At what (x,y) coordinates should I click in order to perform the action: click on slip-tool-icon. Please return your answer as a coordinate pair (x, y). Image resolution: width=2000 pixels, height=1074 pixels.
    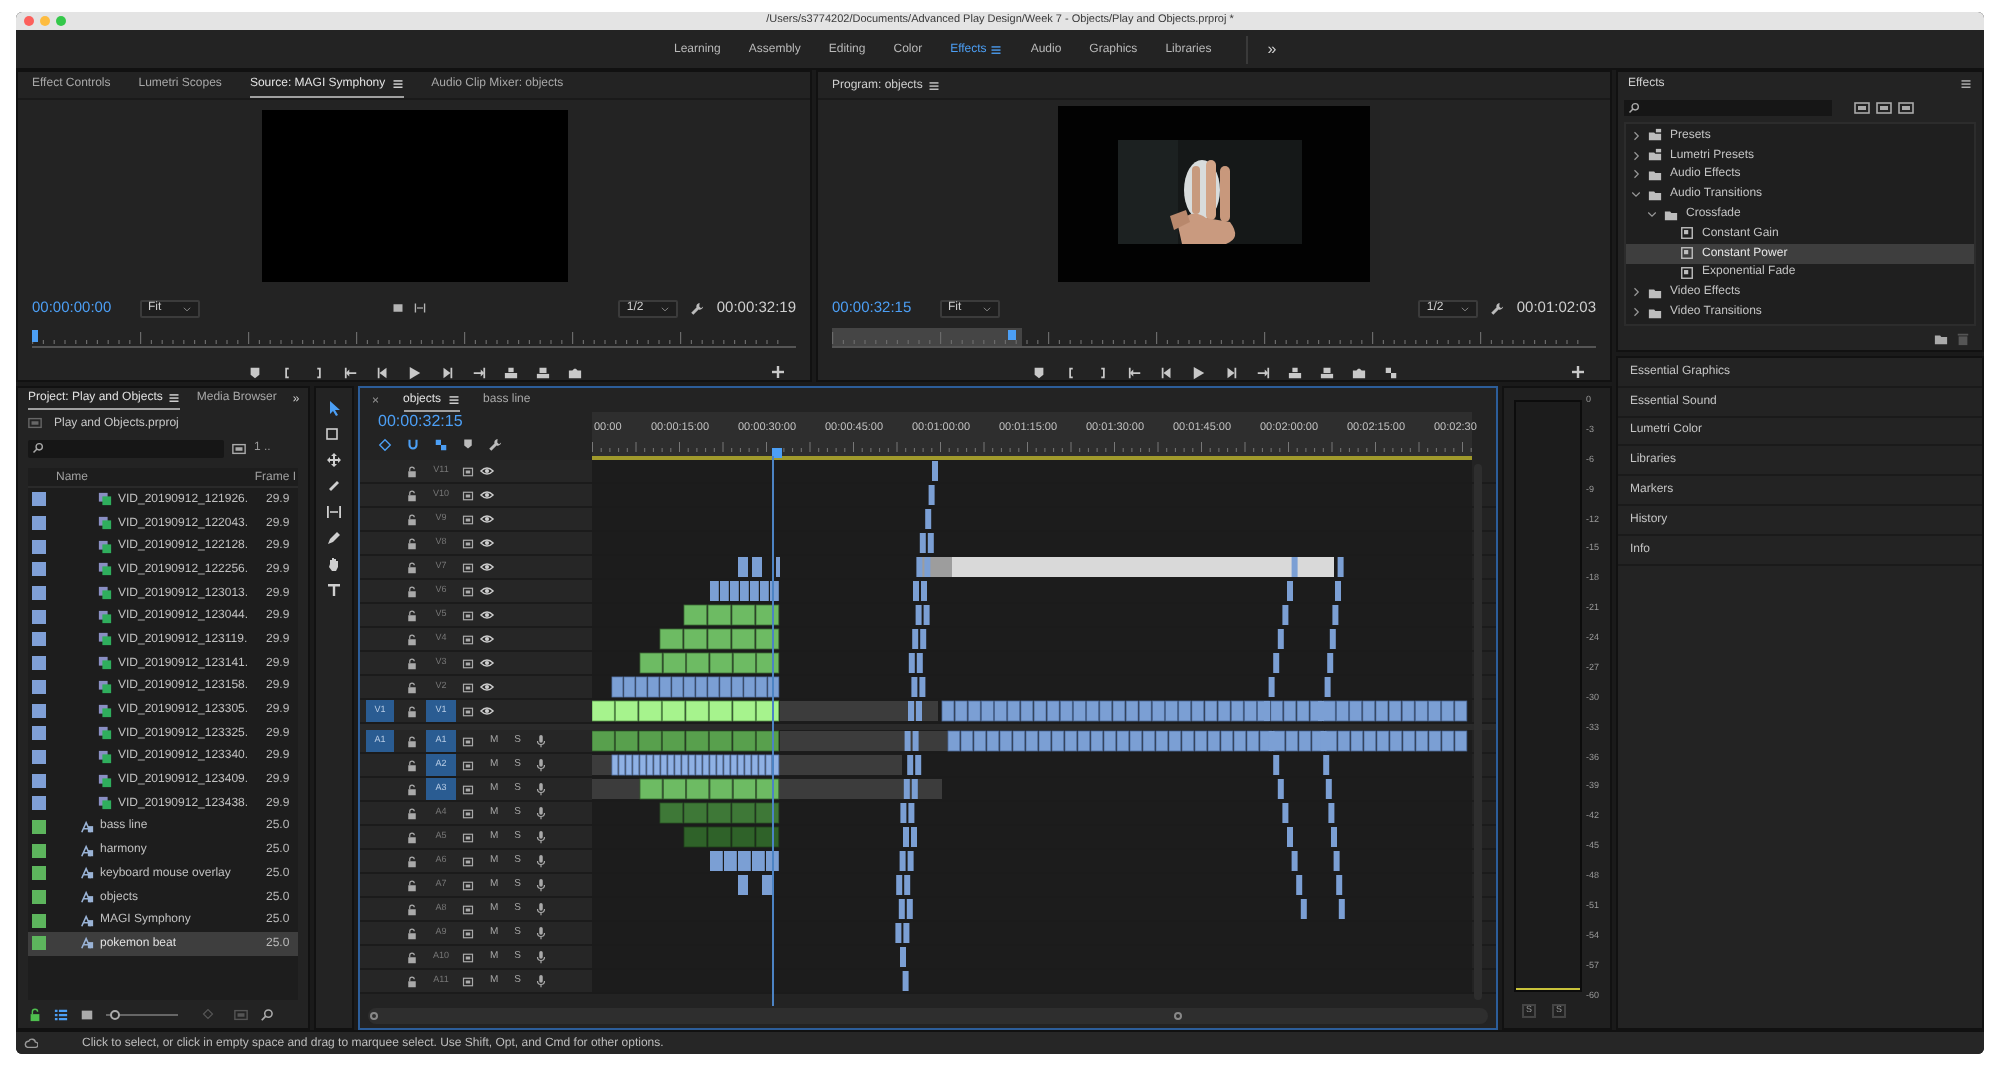
    Looking at the image, I should click on (334, 512).